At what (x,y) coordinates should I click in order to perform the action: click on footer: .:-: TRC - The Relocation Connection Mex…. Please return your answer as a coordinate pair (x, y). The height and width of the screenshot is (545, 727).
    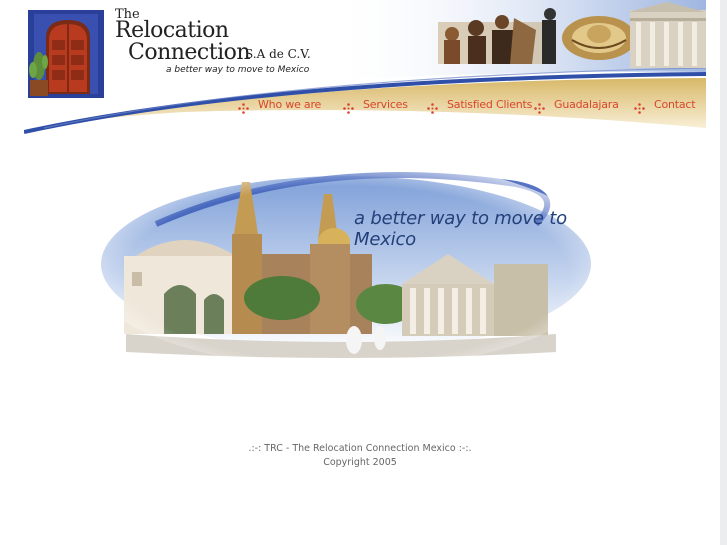
    Looking at the image, I should click on (360, 456).